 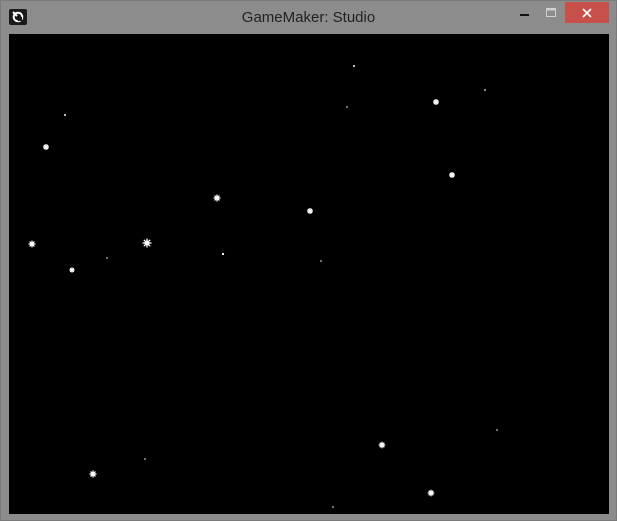 I want to click on minimize-button, so click(x=525, y=12).